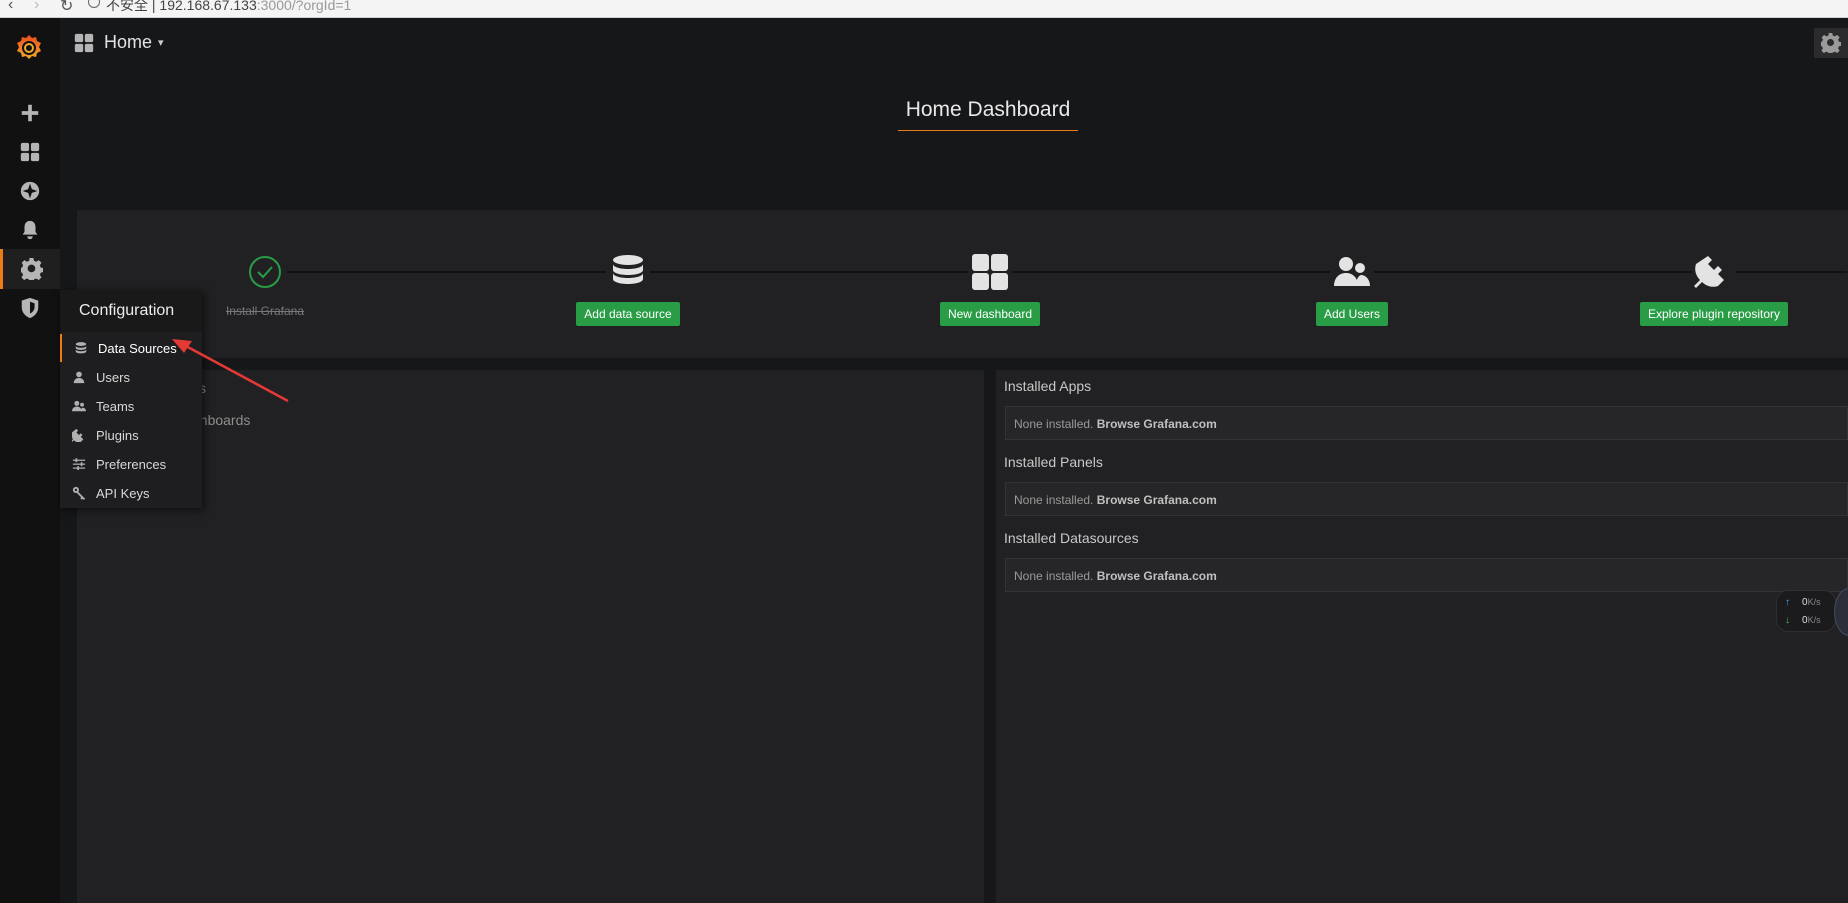 This screenshot has height=903, width=1848. Describe the element at coordinates (628, 314) in the screenshot. I see `add-data-source-button: Add data source` at that location.